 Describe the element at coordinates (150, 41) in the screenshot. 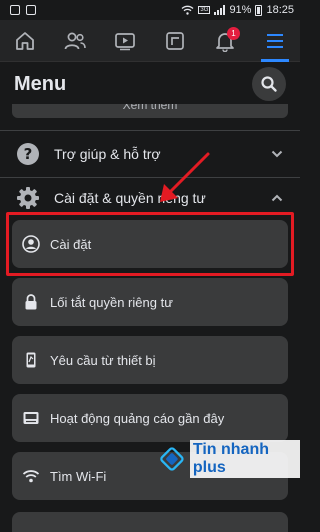

I see `top-navigation: 1` at that location.